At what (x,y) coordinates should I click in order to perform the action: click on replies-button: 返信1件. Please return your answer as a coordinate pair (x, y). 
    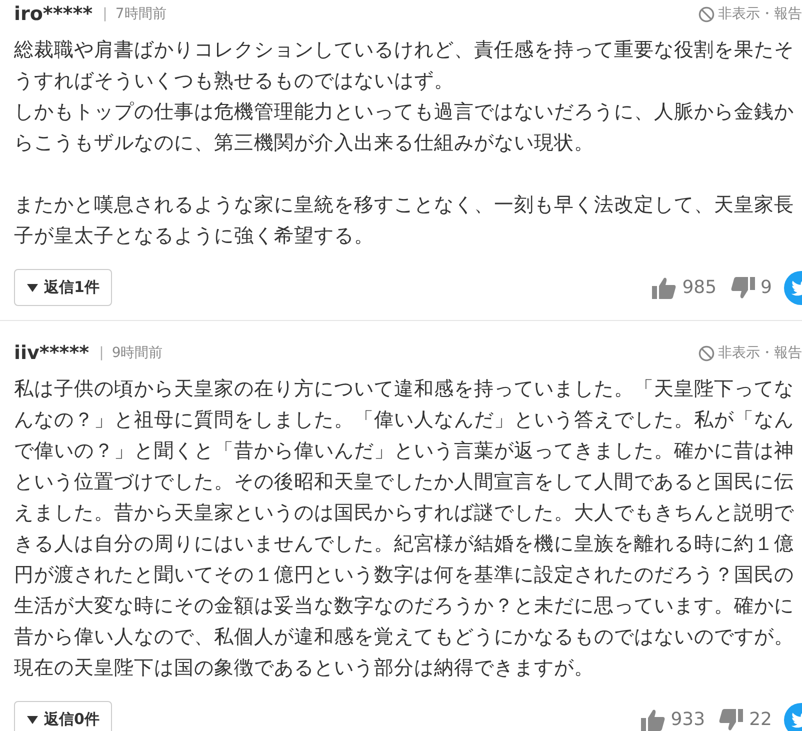
    Looking at the image, I should click on (63, 287).